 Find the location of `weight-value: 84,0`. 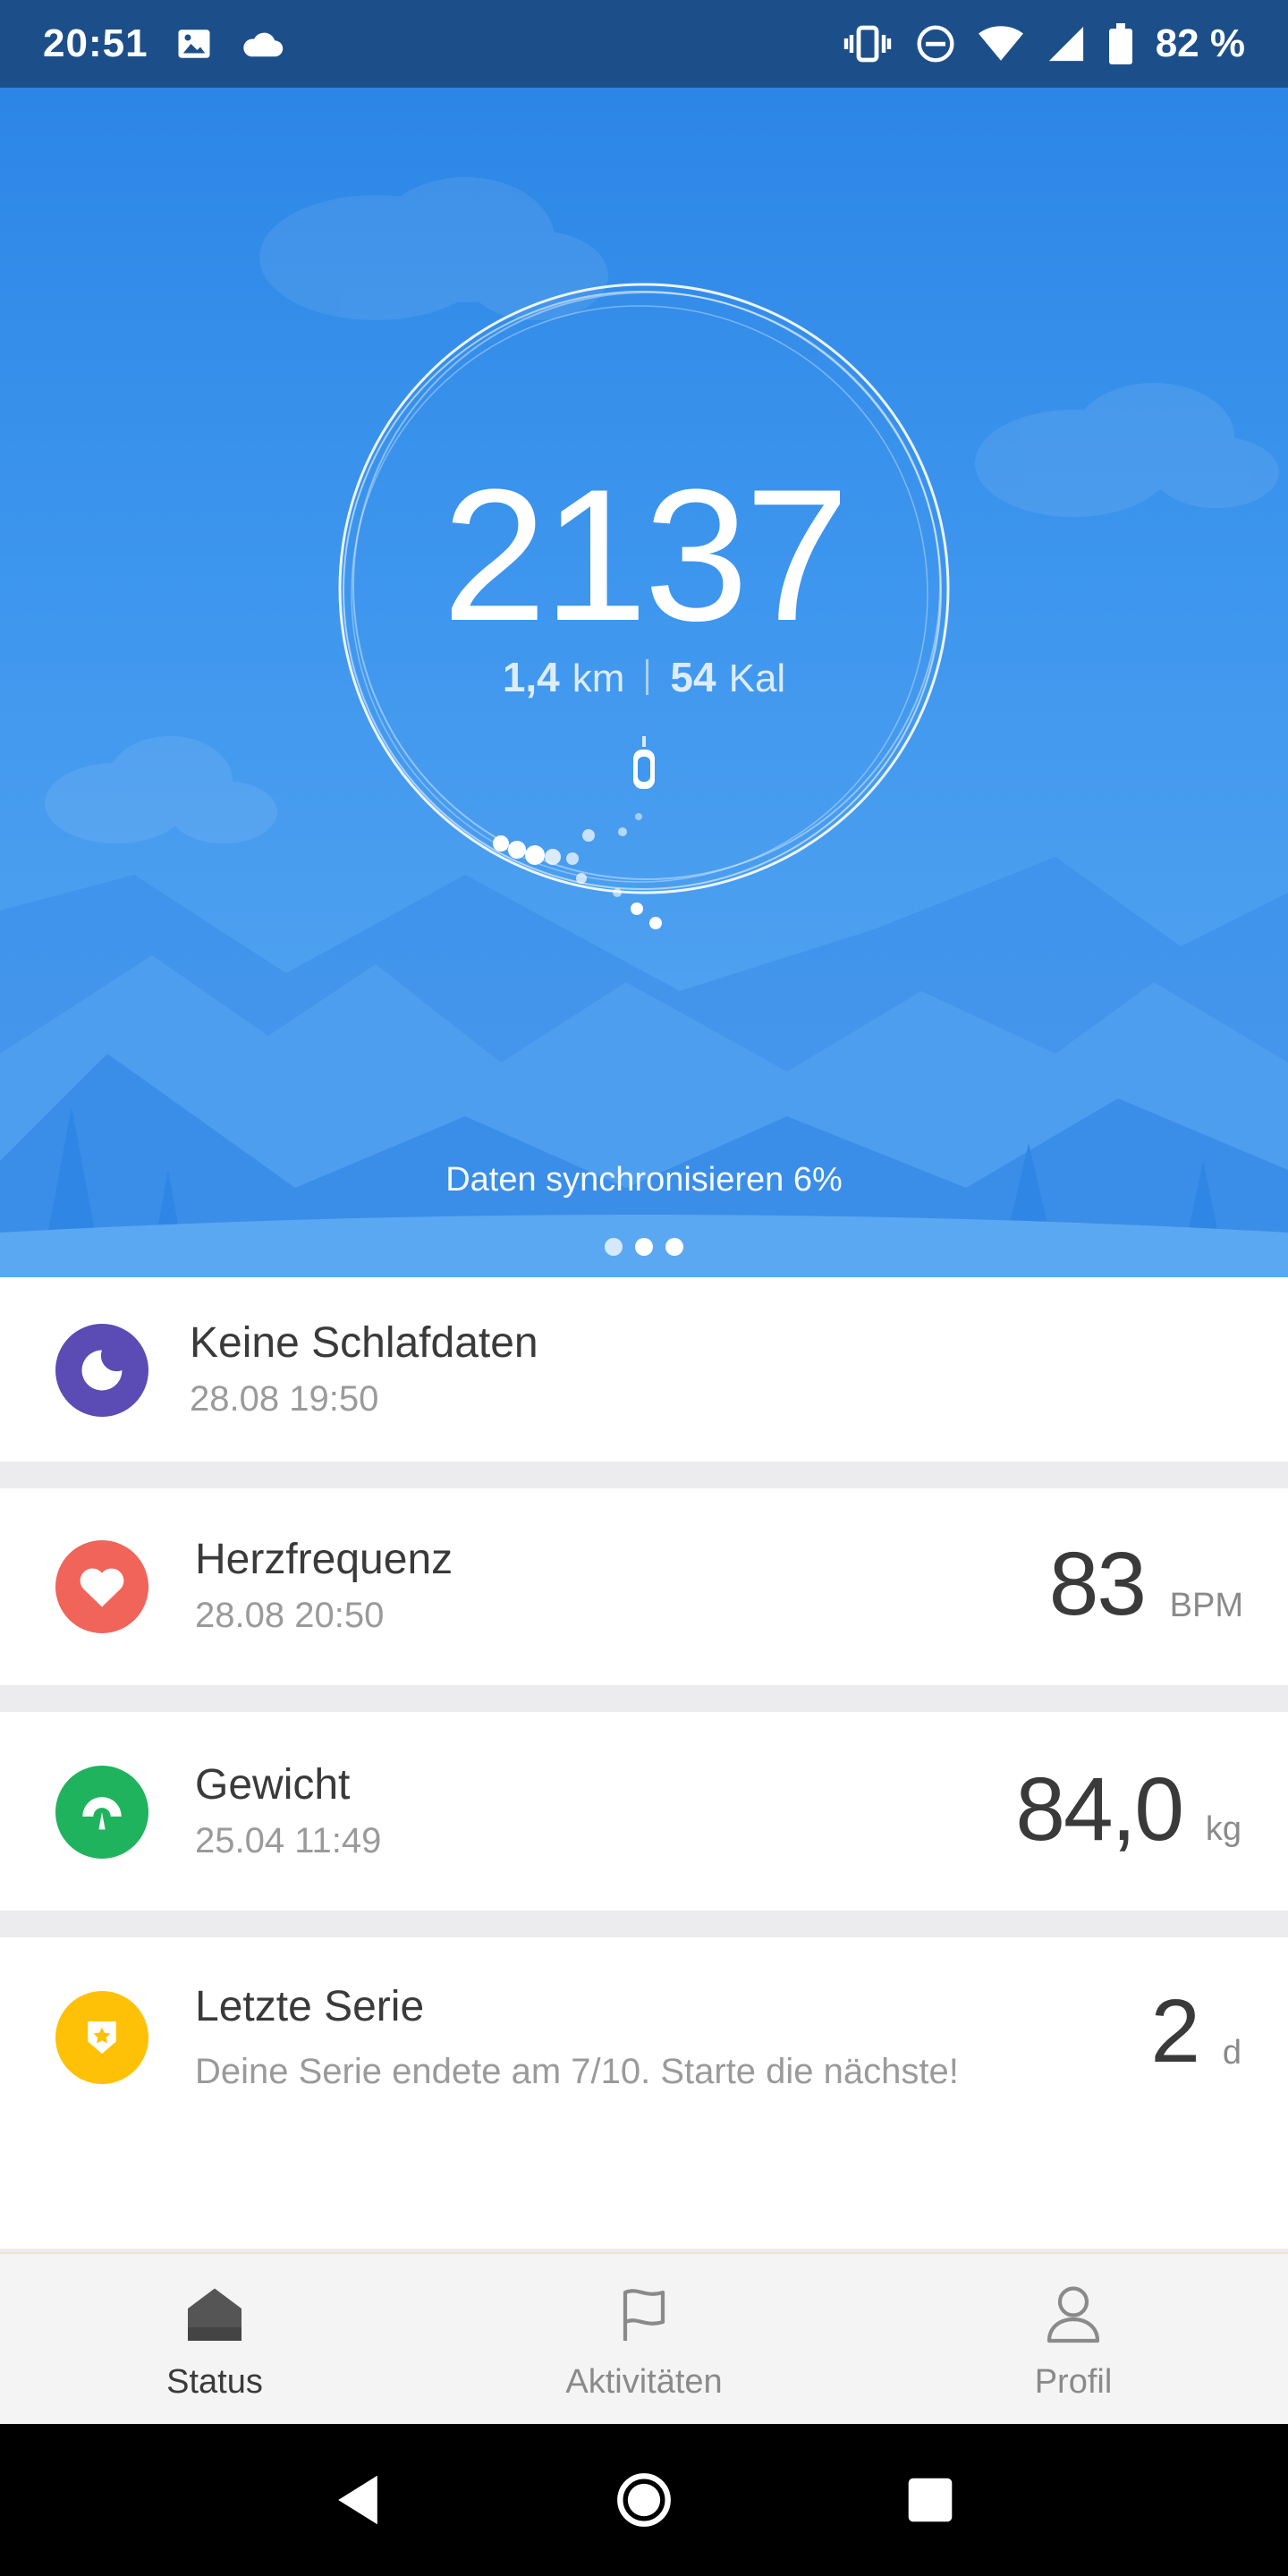

weight-value: 84,0 is located at coordinates (1099, 1809).